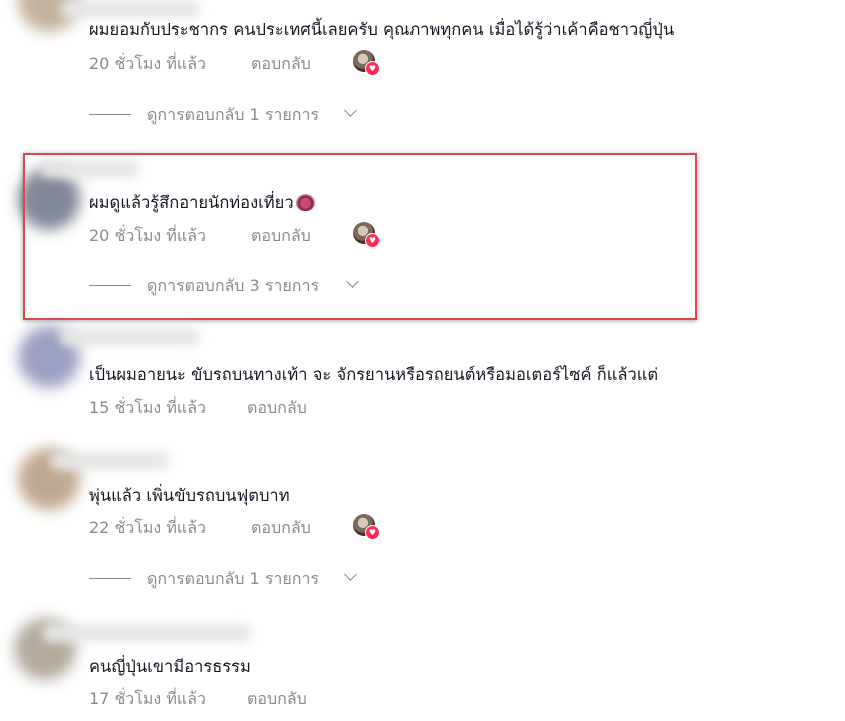  I want to click on comment-time: 17 ชั่วโมง ที่แล้ว, so click(147, 698).